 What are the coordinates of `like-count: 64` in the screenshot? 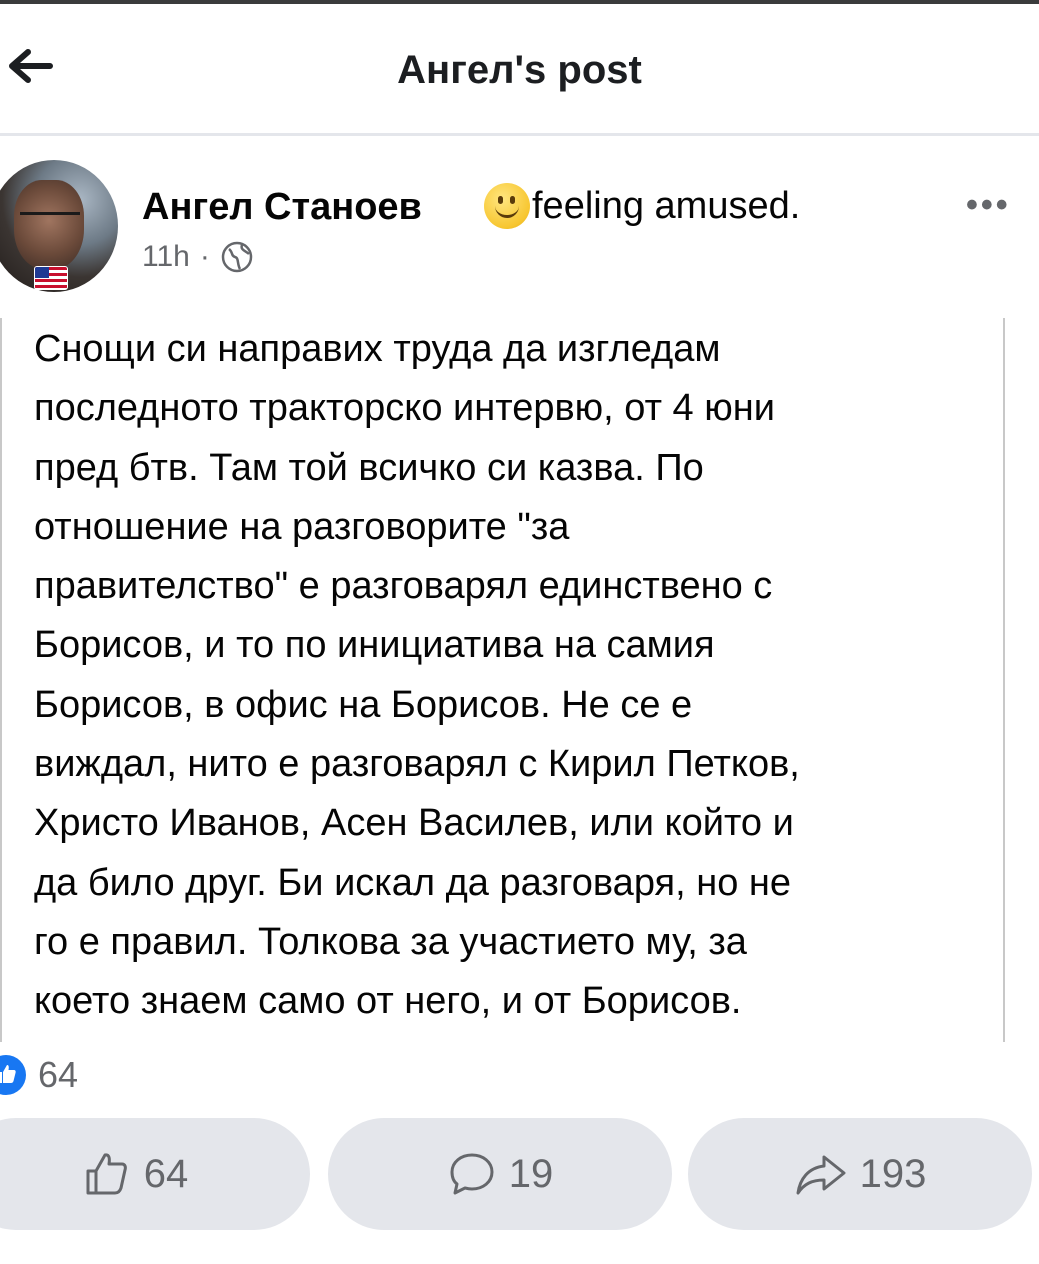 It's located at (166, 1173).